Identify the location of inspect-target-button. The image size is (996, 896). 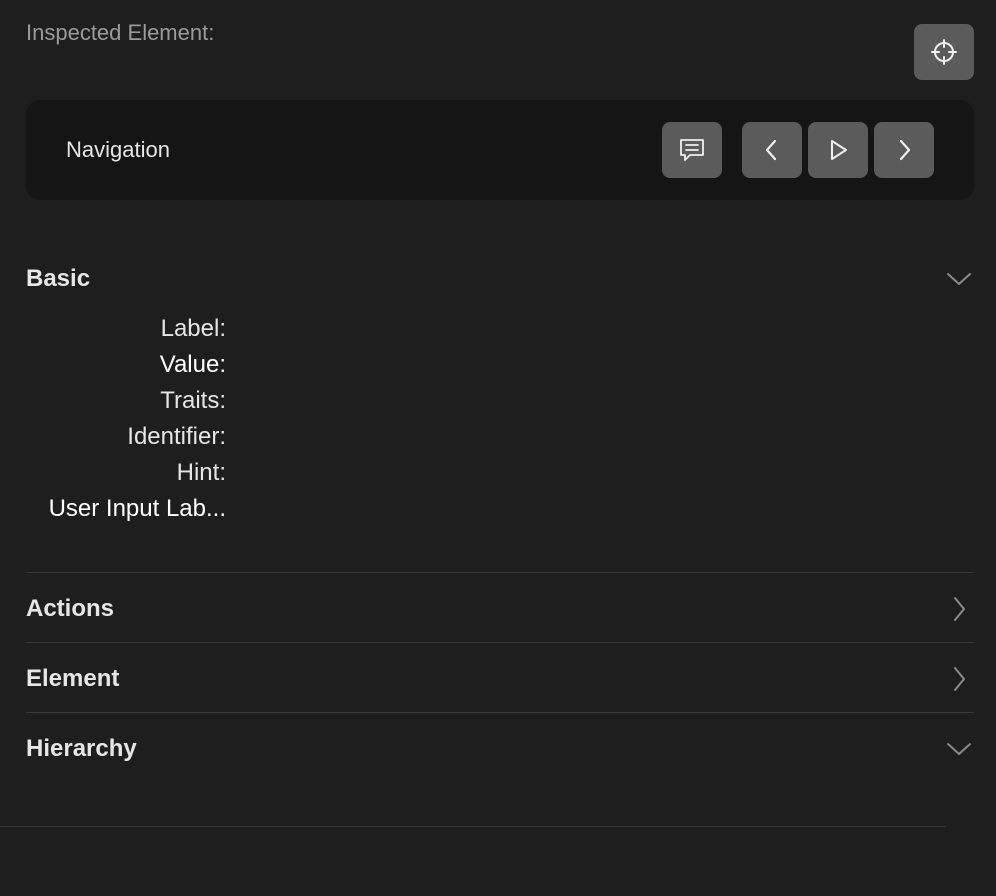
(944, 52).